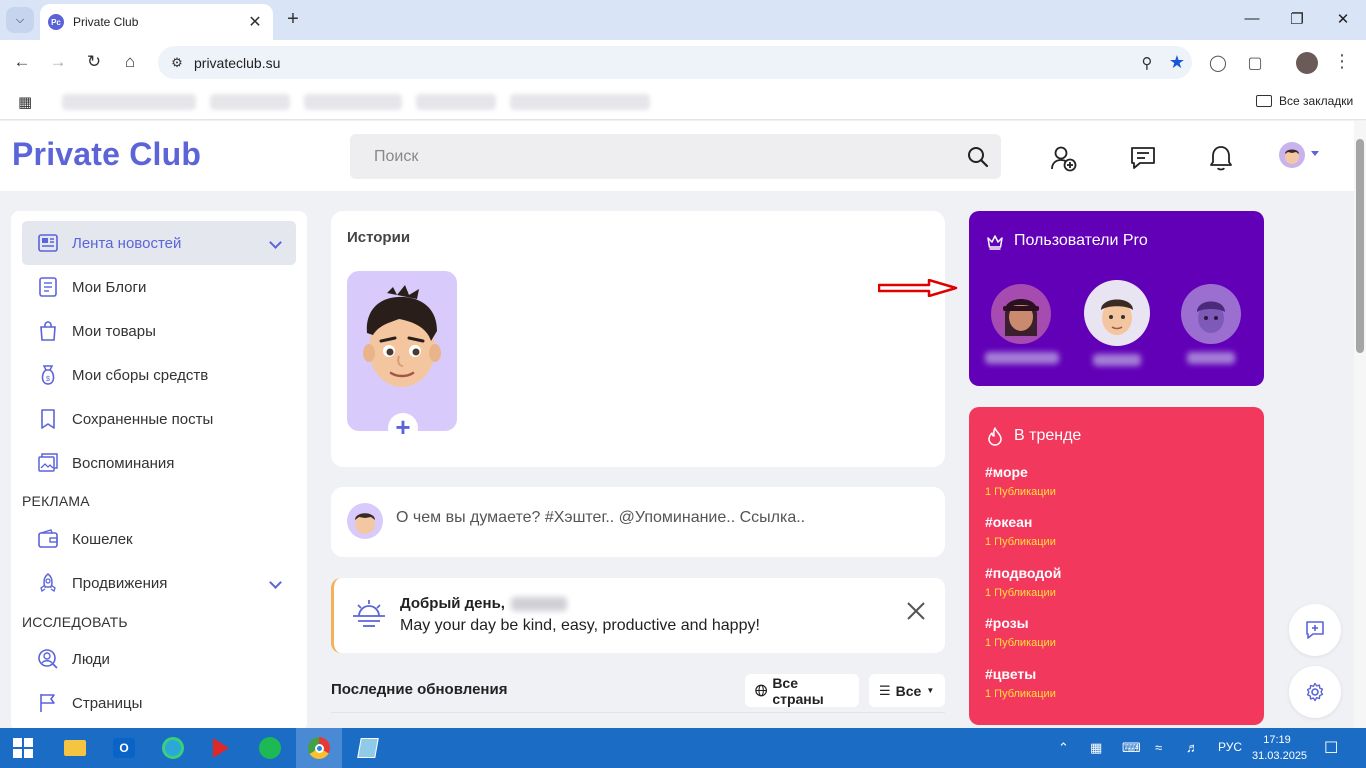  Describe the element at coordinates (916, 611) in the screenshot. I see `close-icon` at that location.